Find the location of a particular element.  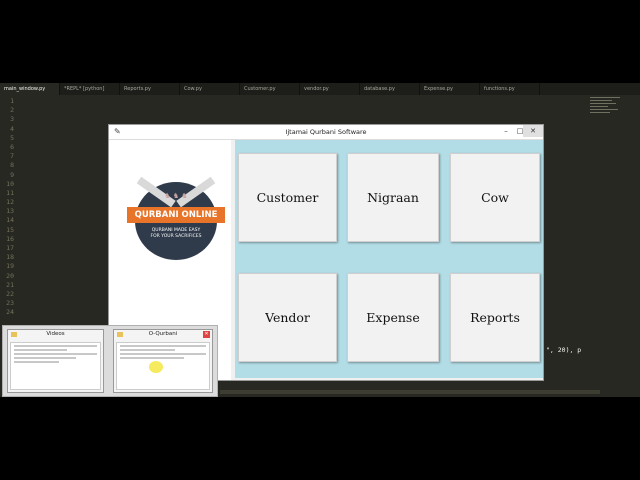

tab-repl: *REPL* [python] is located at coordinates (90, 89).